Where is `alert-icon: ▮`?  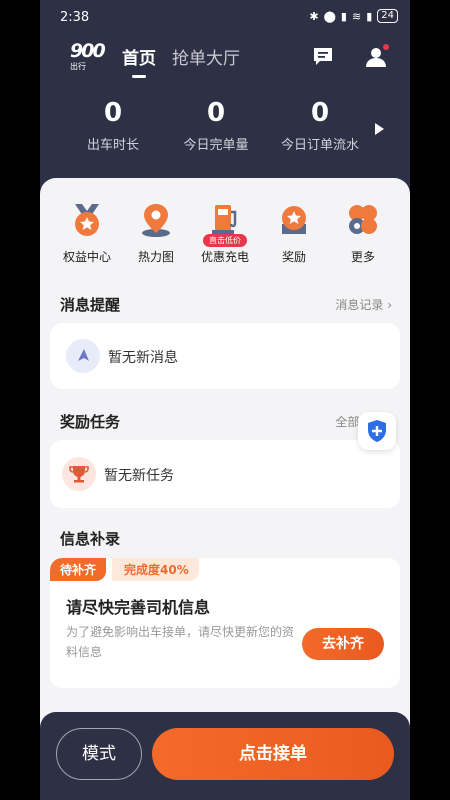 alert-icon: ▮ is located at coordinates (369, 16).